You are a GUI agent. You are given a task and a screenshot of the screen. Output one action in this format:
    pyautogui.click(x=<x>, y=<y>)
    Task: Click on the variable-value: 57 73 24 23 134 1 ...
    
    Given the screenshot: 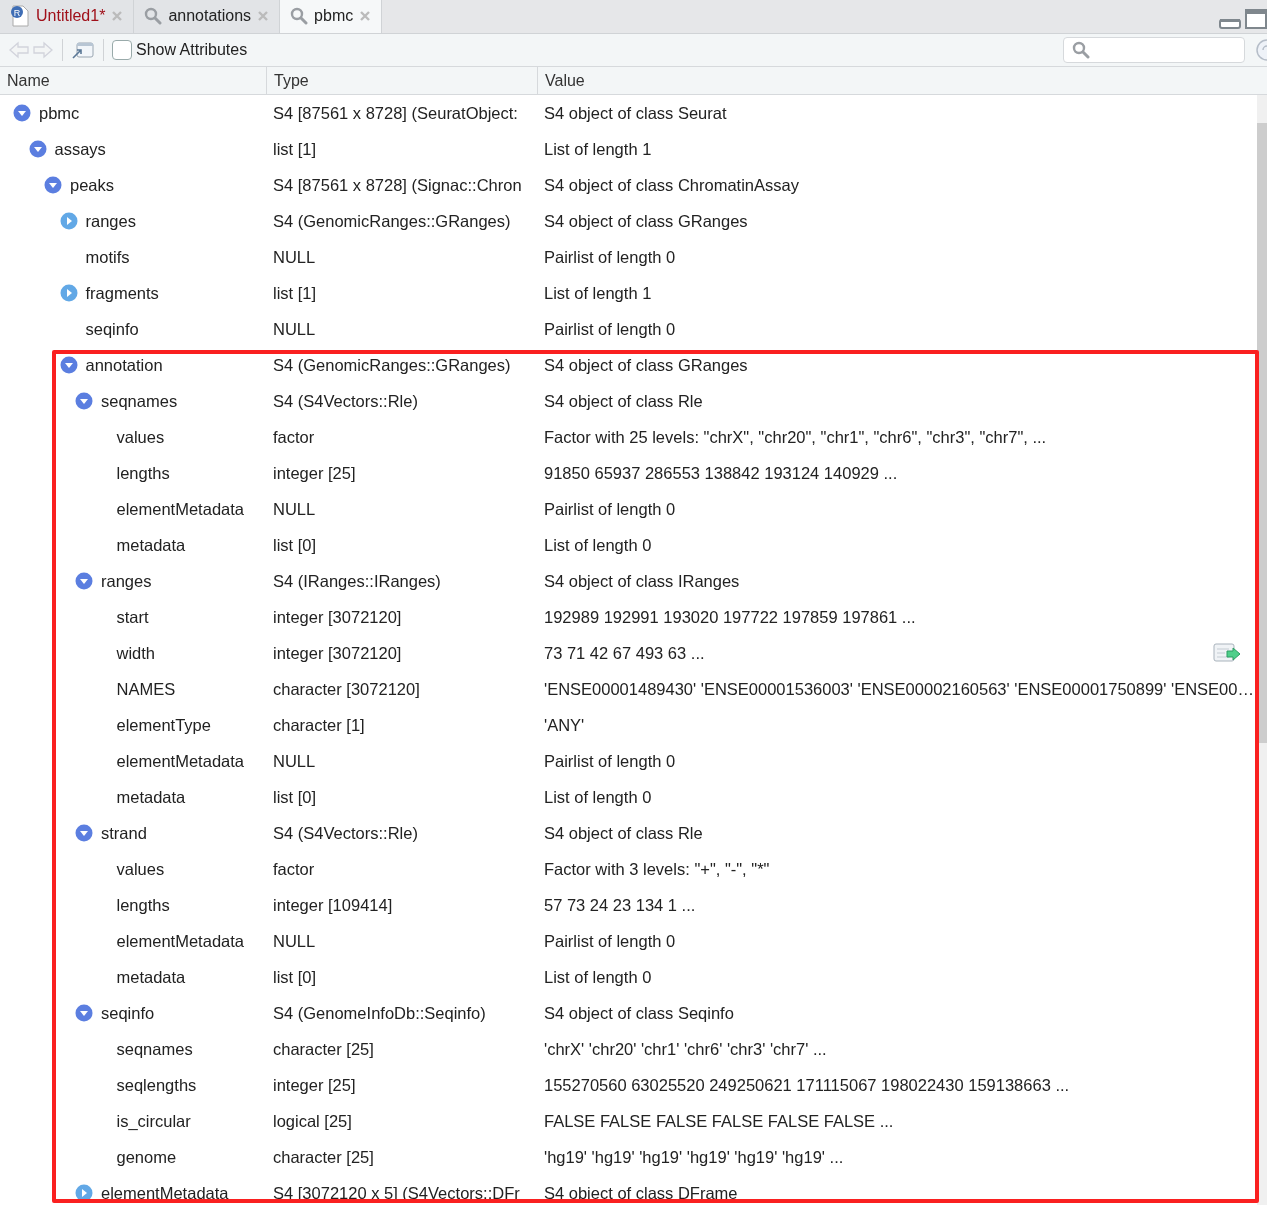 What is the action you would take?
    pyautogui.click(x=620, y=905)
    